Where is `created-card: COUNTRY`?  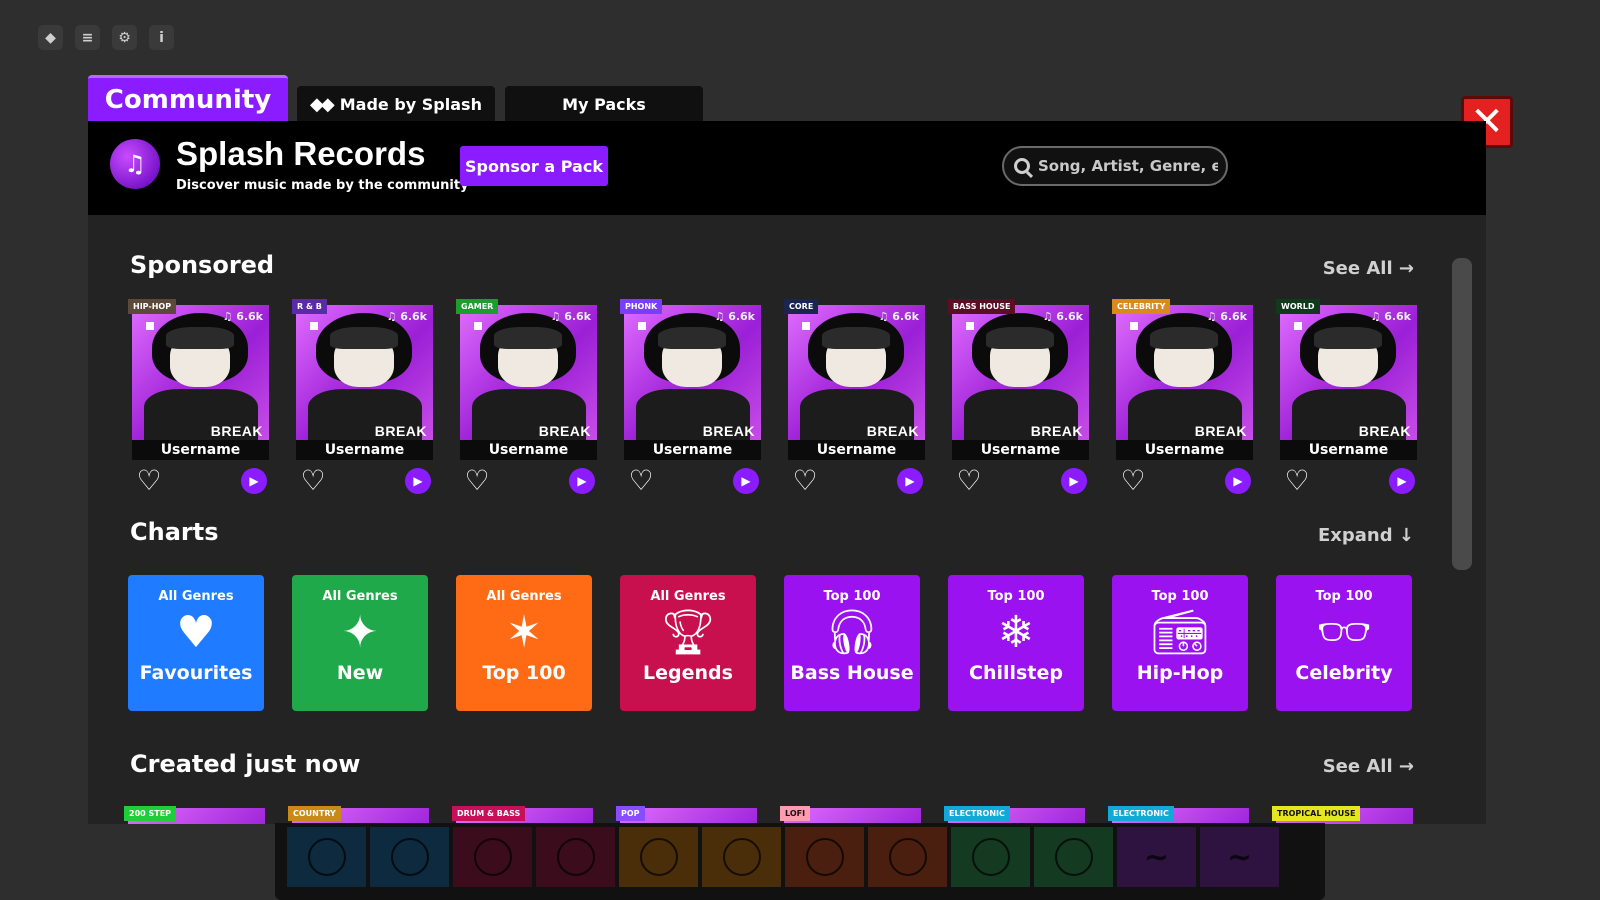
created-card: COUNTRY is located at coordinates (358, 815).